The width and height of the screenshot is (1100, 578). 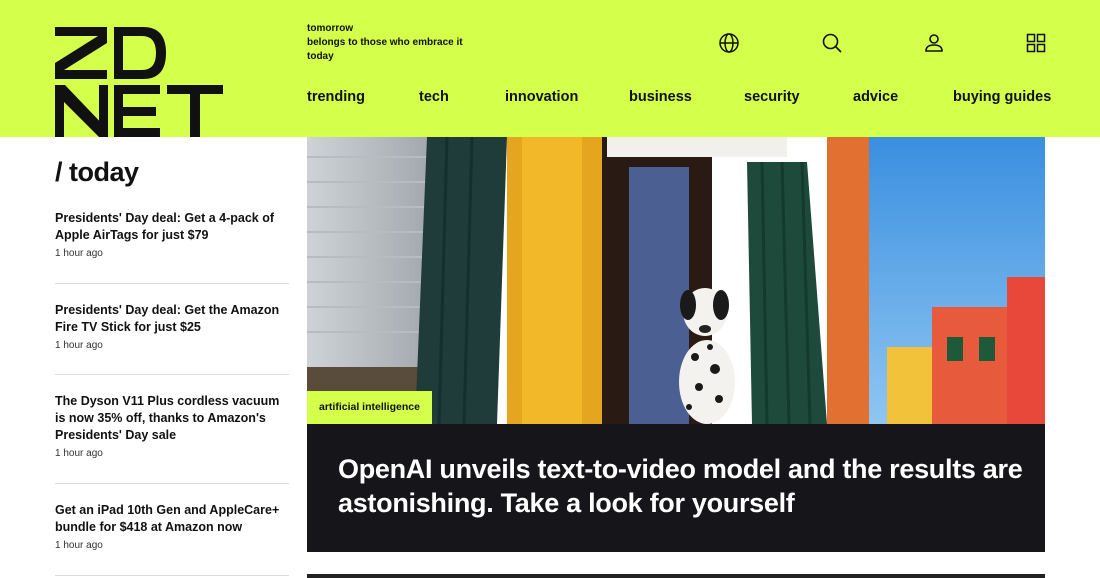 What do you see at coordinates (934, 43) in the screenshot?
I see `user-icon` at bounding box center [934, 43].